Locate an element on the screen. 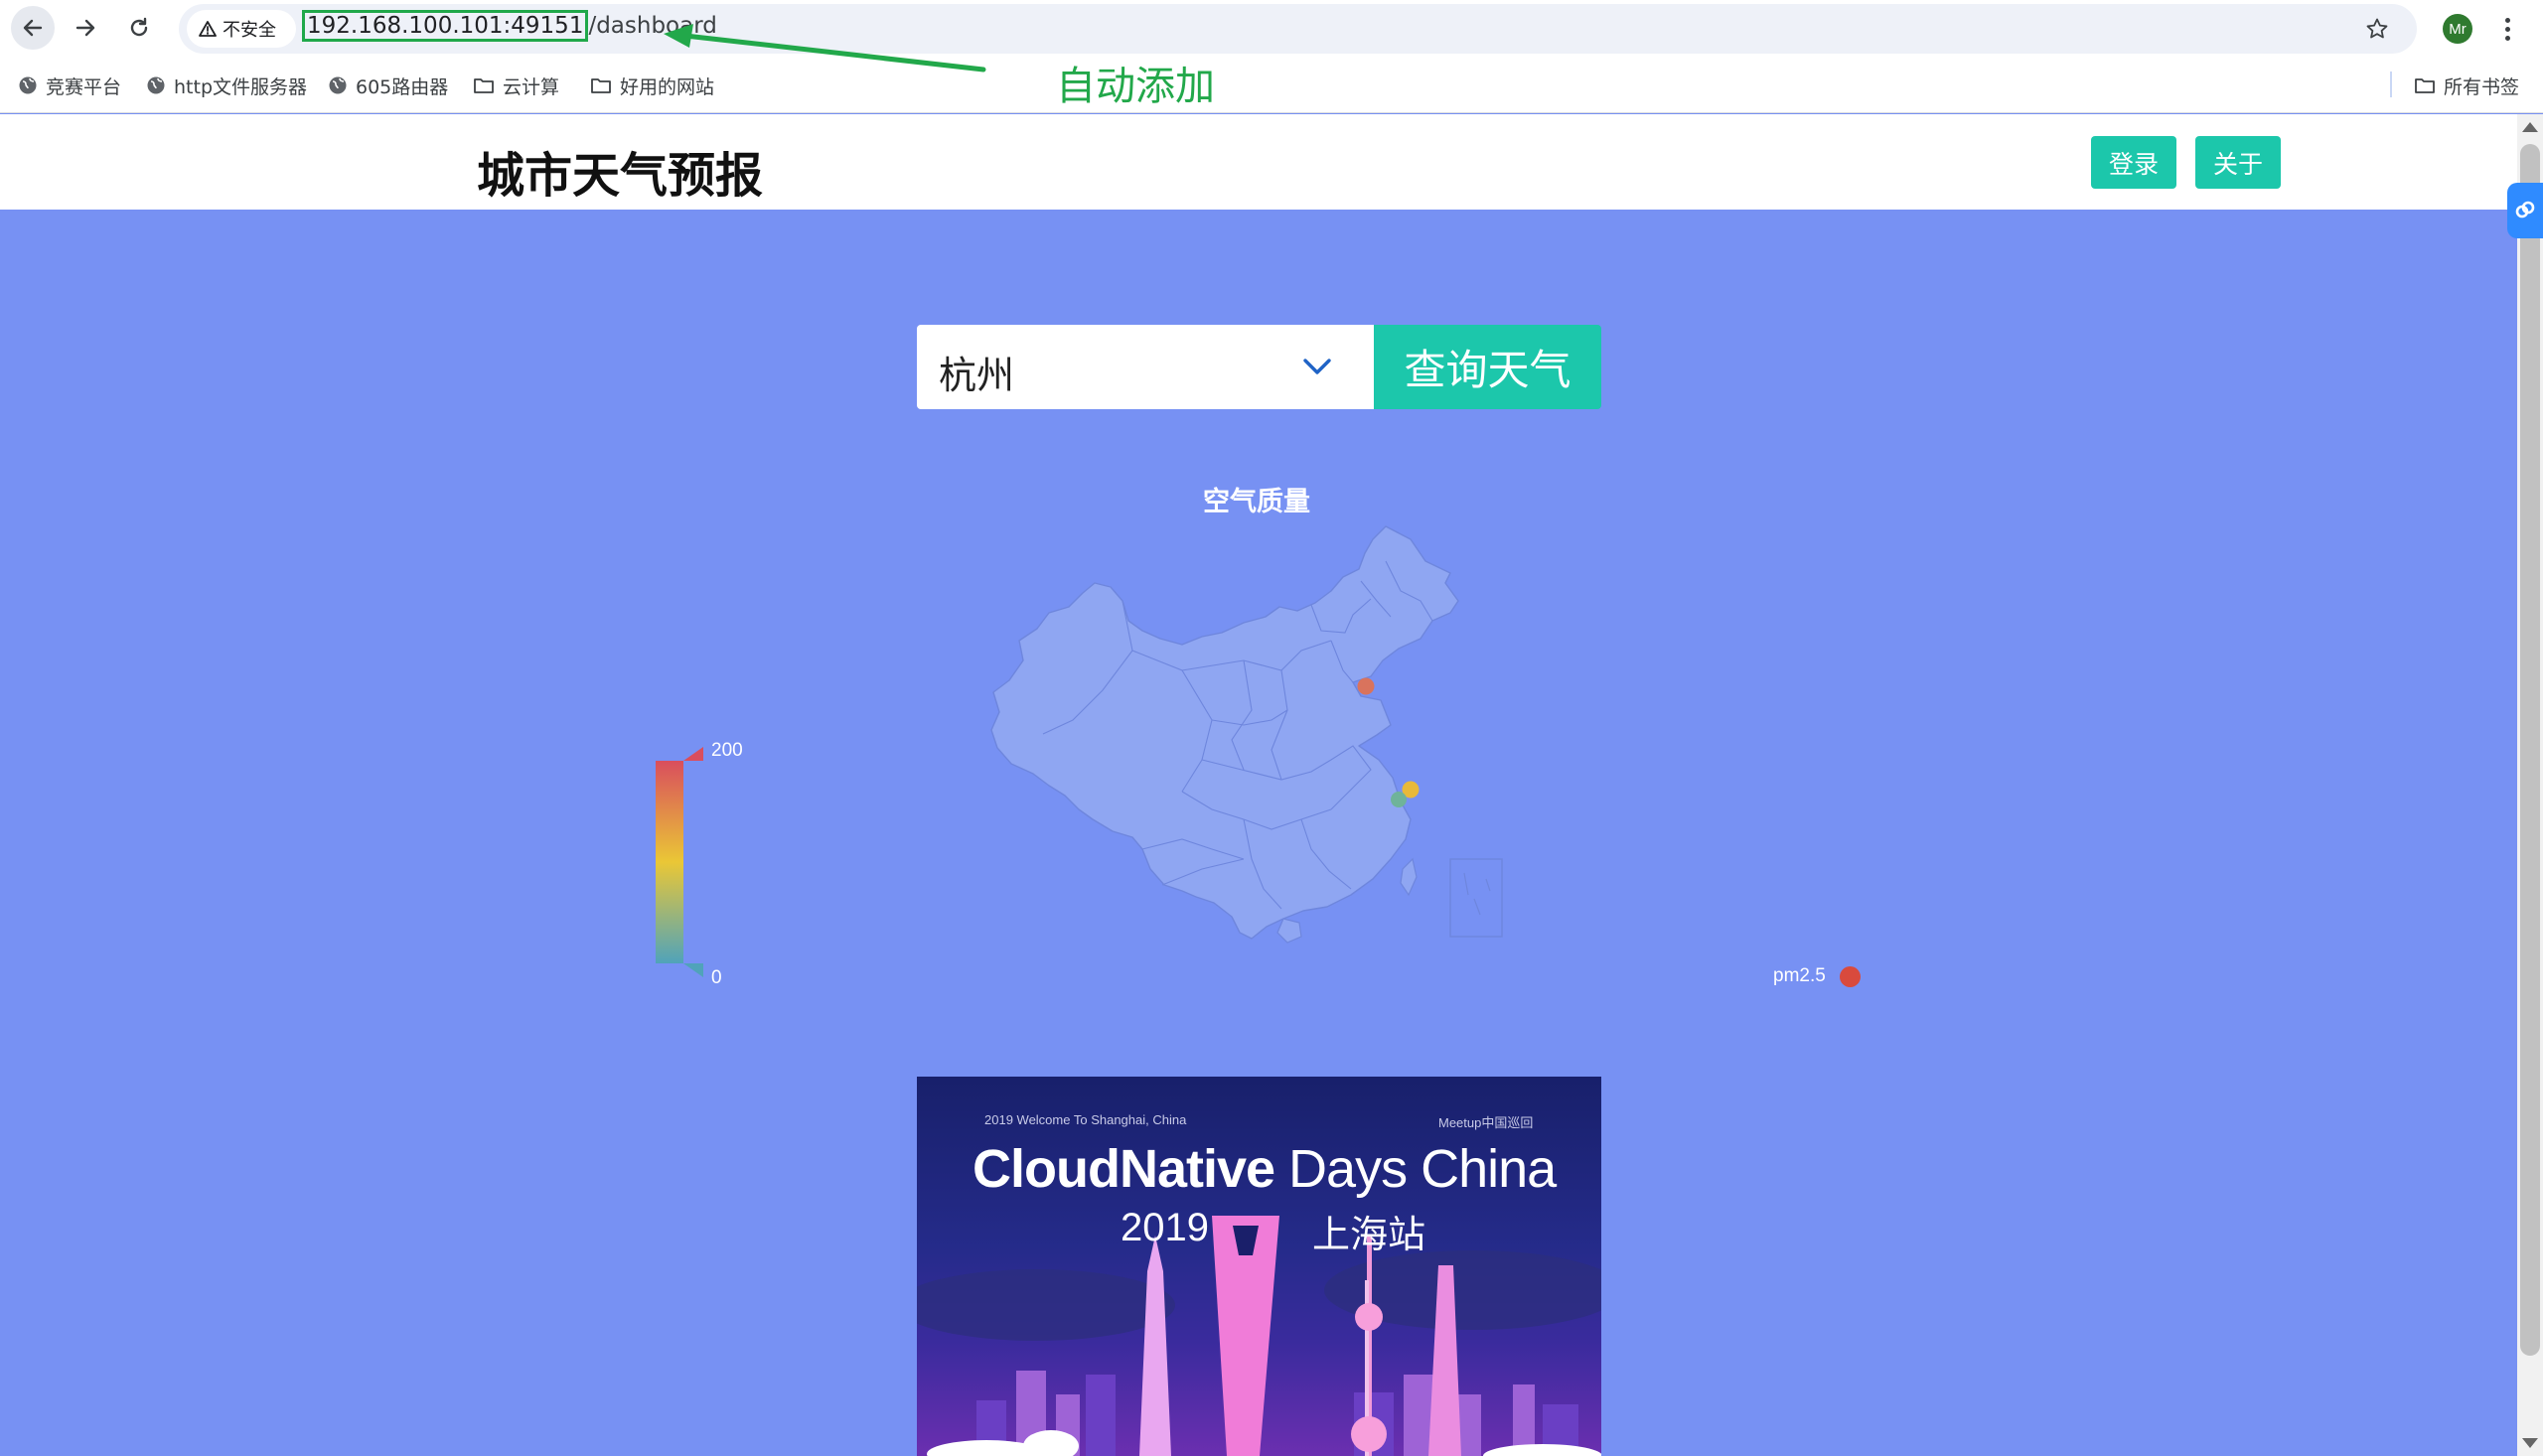 This screenshot has height=1456, width=2543. legend-label: pm2.5 is located at coordinates (1799, 975).